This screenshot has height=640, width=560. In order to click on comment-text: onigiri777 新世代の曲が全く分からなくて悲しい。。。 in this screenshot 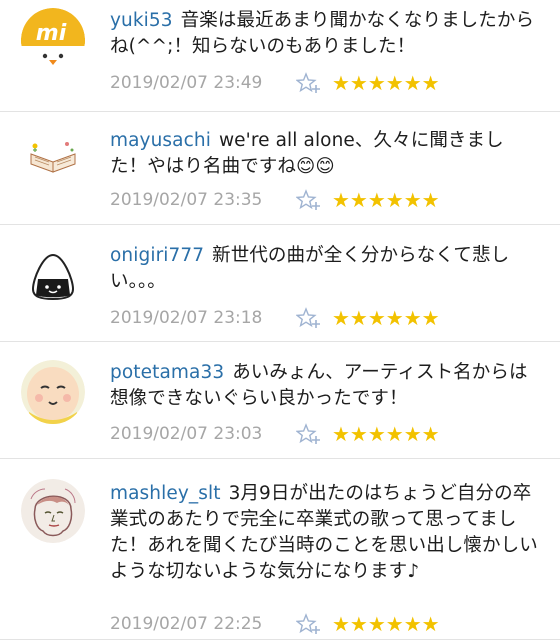, I will do `click(325, 269)`.